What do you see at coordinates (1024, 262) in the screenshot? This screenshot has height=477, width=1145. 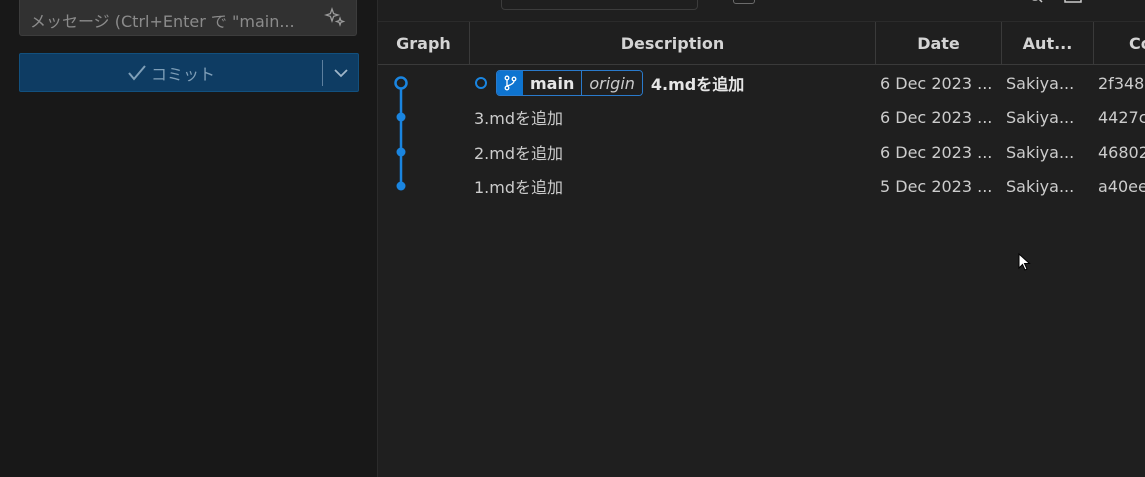 I see `mouse-cursor-icon` at bounding box center [1024, 262].